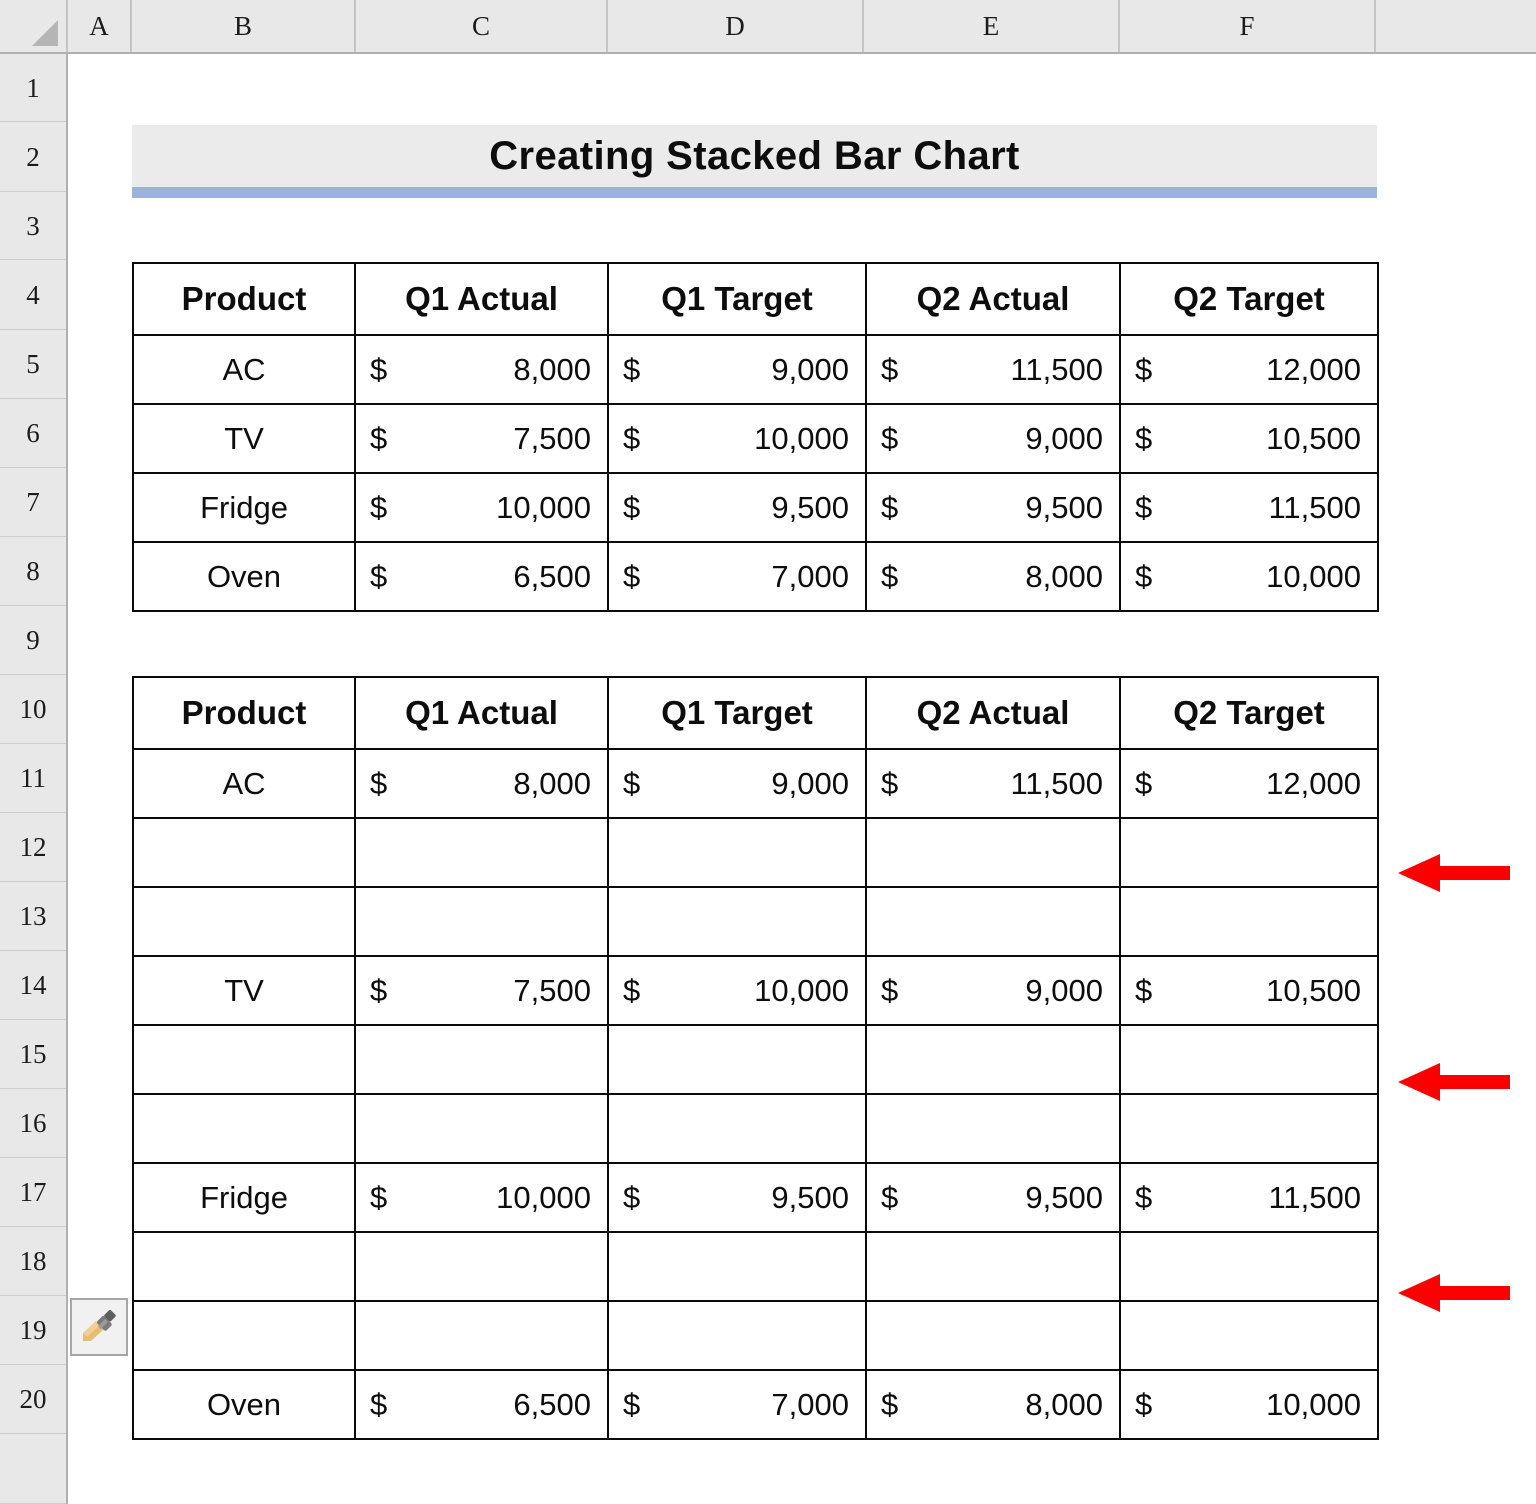  What do you see at coordinates (1456, 26) in the screenshot?
I see `column-header-g` at bounding box center [1456, 26].